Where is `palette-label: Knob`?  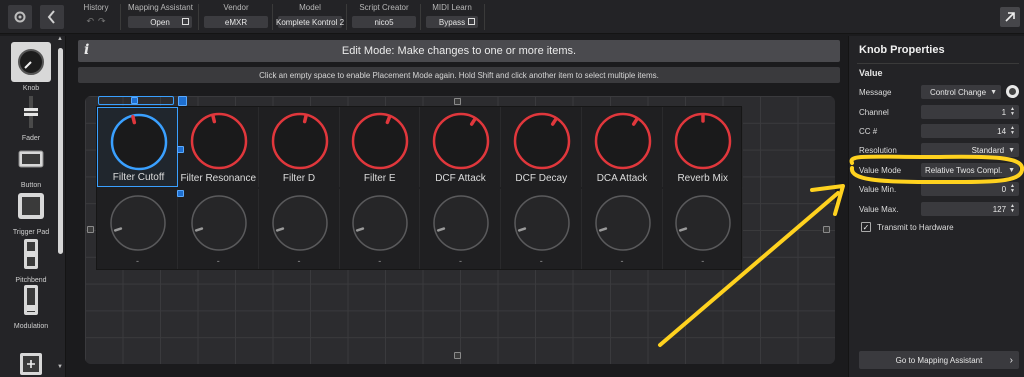 palette-label: Knob is located at coordinates (31, 88).